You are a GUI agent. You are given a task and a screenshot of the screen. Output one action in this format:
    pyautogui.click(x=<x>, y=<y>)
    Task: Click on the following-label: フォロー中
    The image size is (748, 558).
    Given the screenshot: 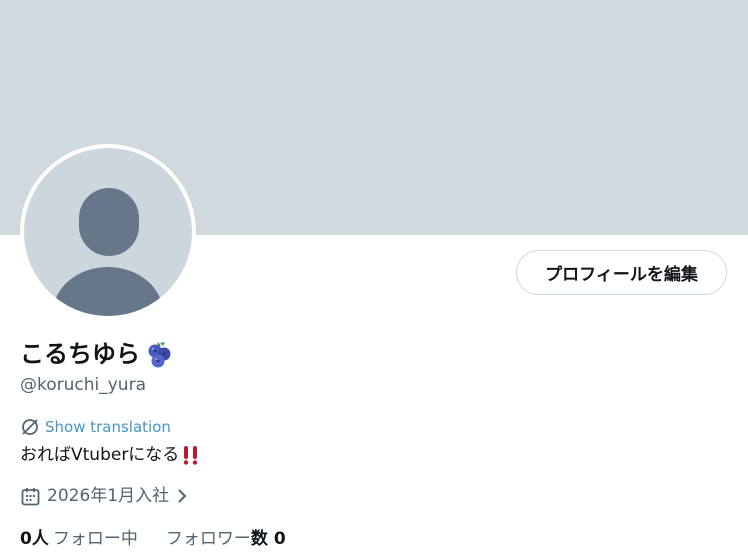 What is the action you would take?
    pyautogui.click(x=95, y=539)
    